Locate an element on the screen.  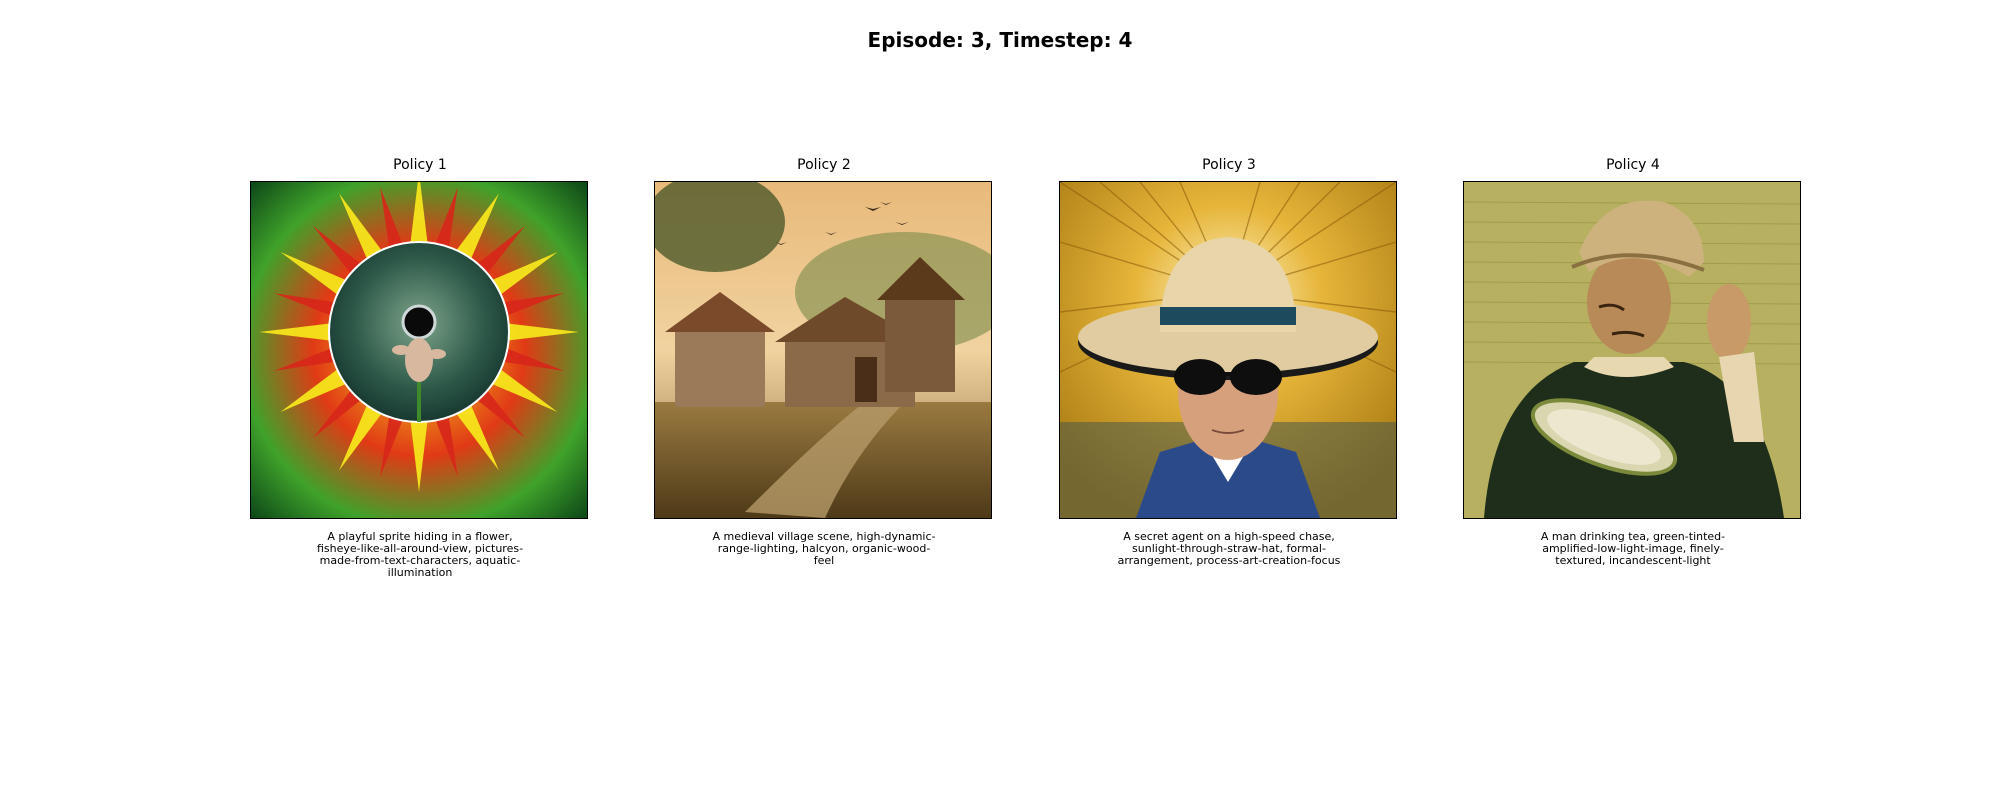
panel-title: Policy 4 is located at coordinates (1633, 165).